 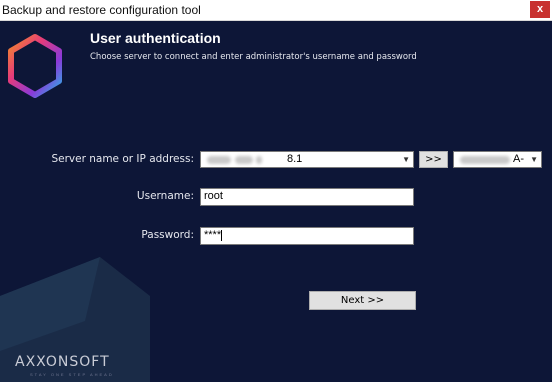 I want to click on server-select: 8.1 ▼, so click(x=307, y=159).